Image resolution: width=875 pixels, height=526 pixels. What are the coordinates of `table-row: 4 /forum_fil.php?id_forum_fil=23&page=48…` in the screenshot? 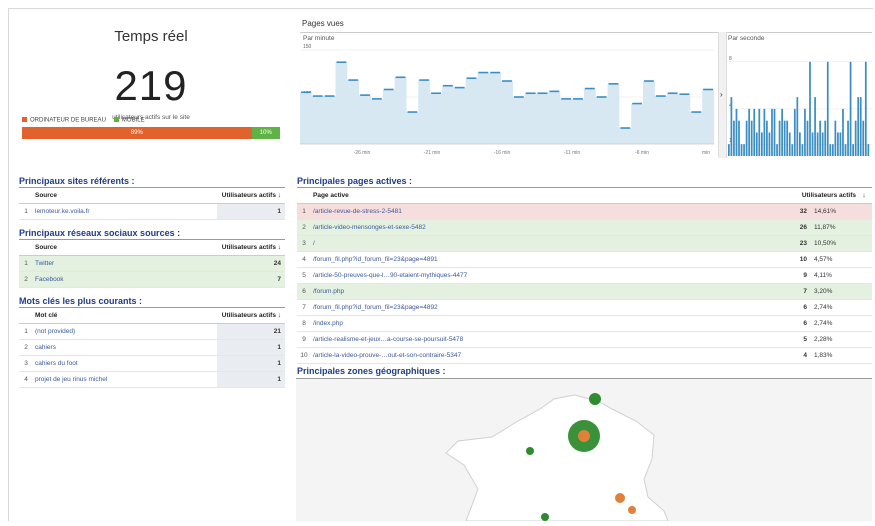 It's located at (584, 260).